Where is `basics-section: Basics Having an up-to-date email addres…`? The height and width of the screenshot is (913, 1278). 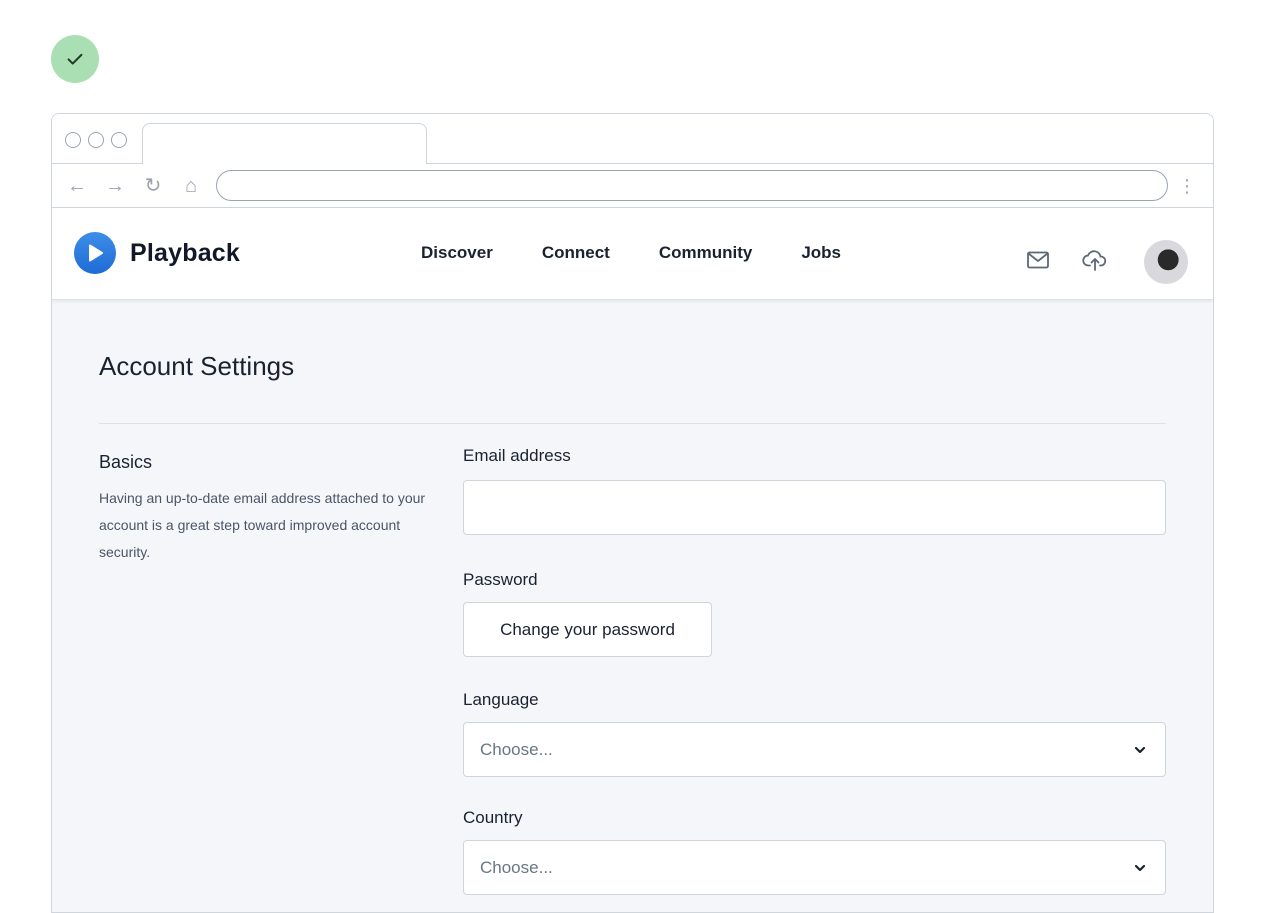
basics-section: Basics Having an up-to-date email addres… is located at coordinates (269, 509).